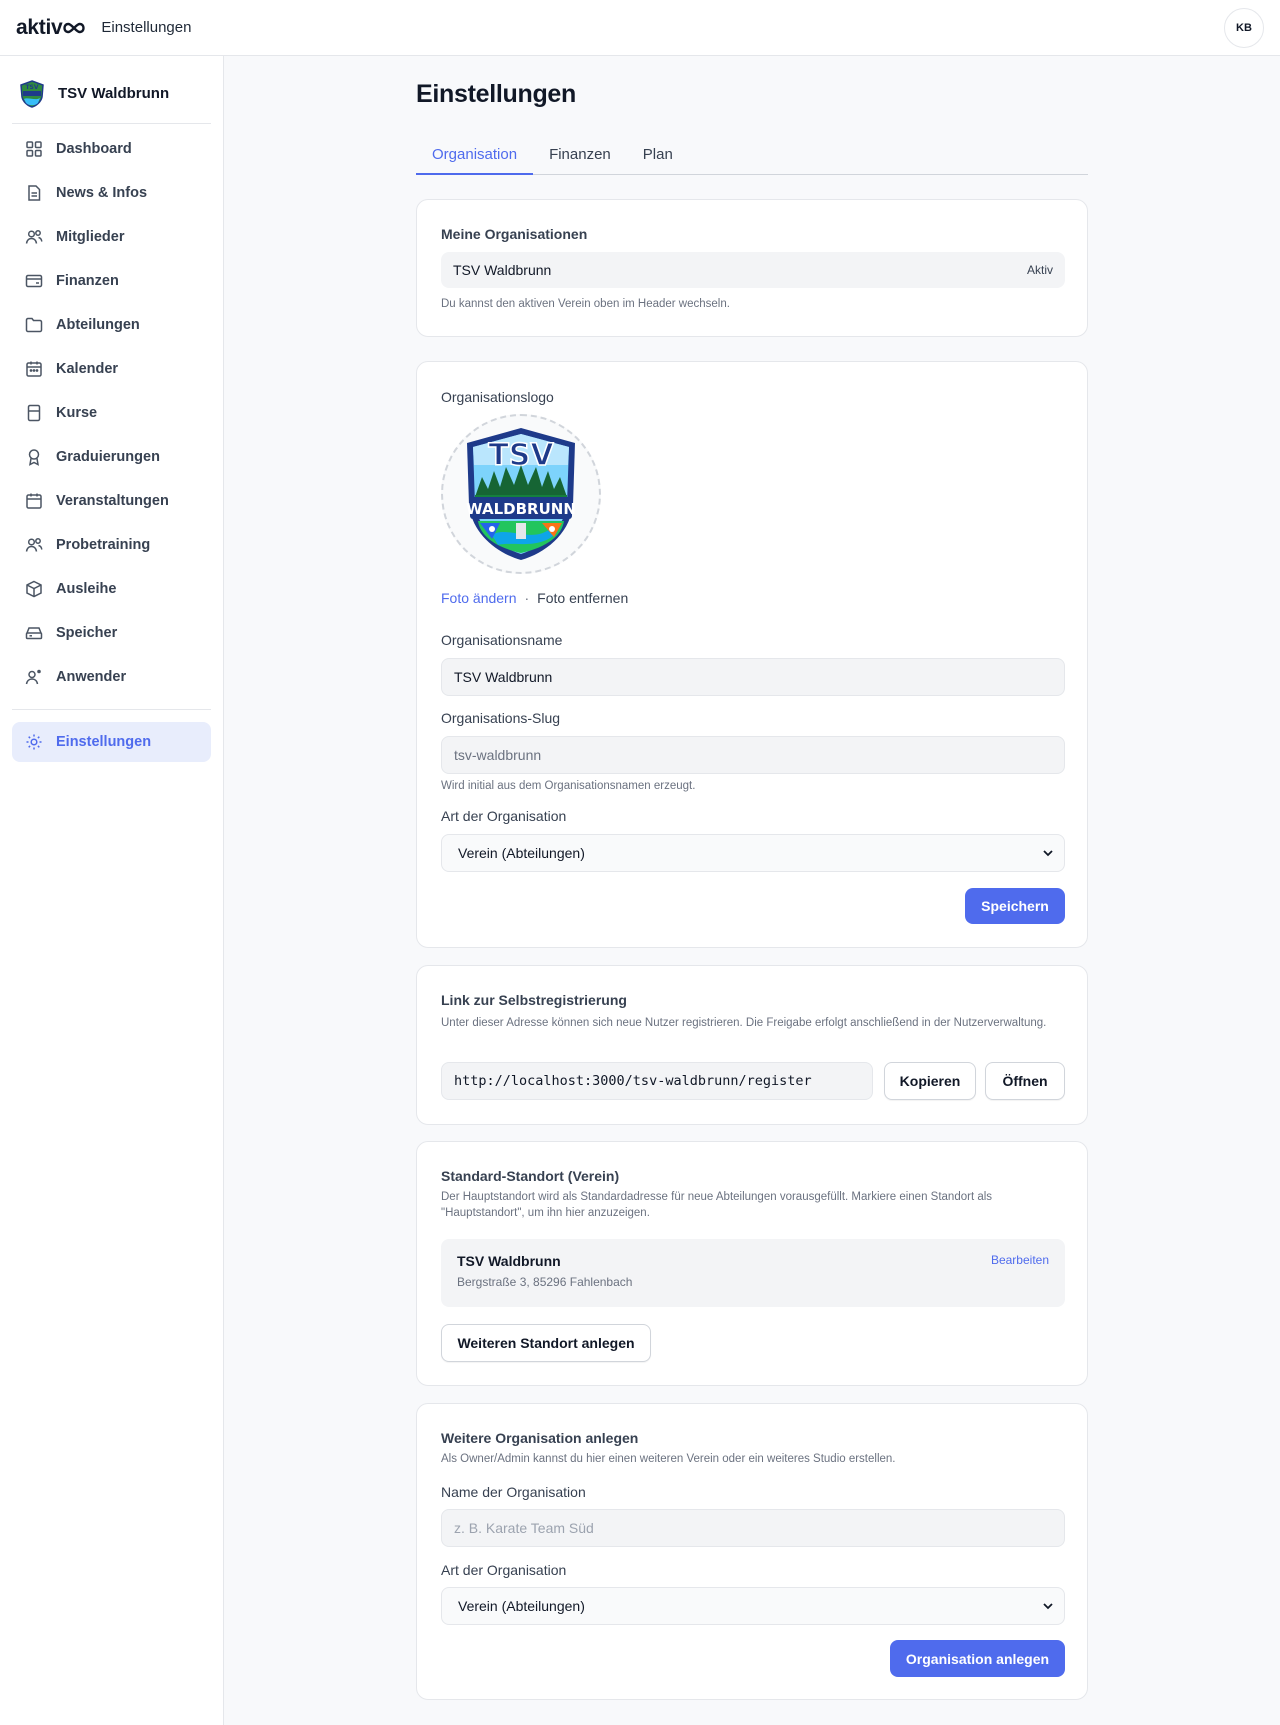  I want to click on add-location-button: Weiteren Standort anlegen, so click(546, 1343).